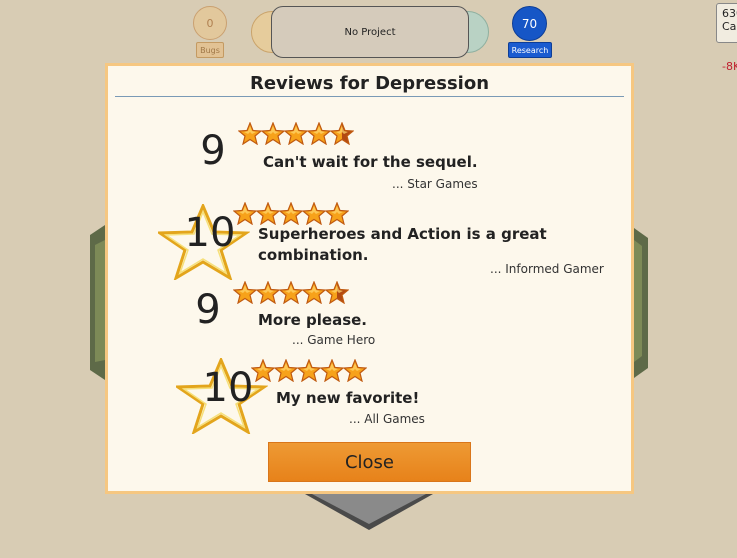  Describe the element at coordinates (729, 13) in the screenshot. I see `cash-value: 630` at that location.